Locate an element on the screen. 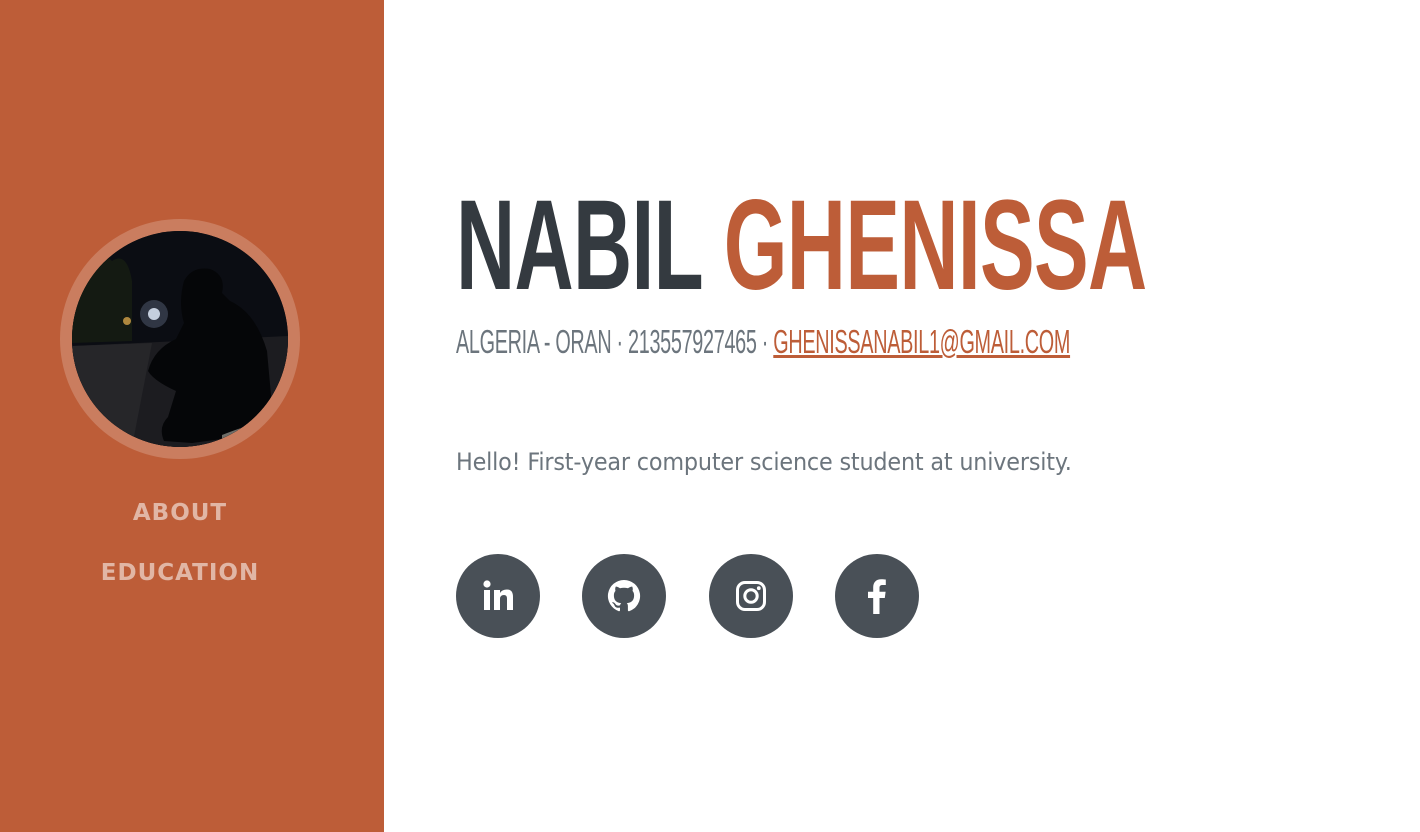 The width and height of the screenshot is (1420, 832). github-icon is located at coordinates (624, 595).